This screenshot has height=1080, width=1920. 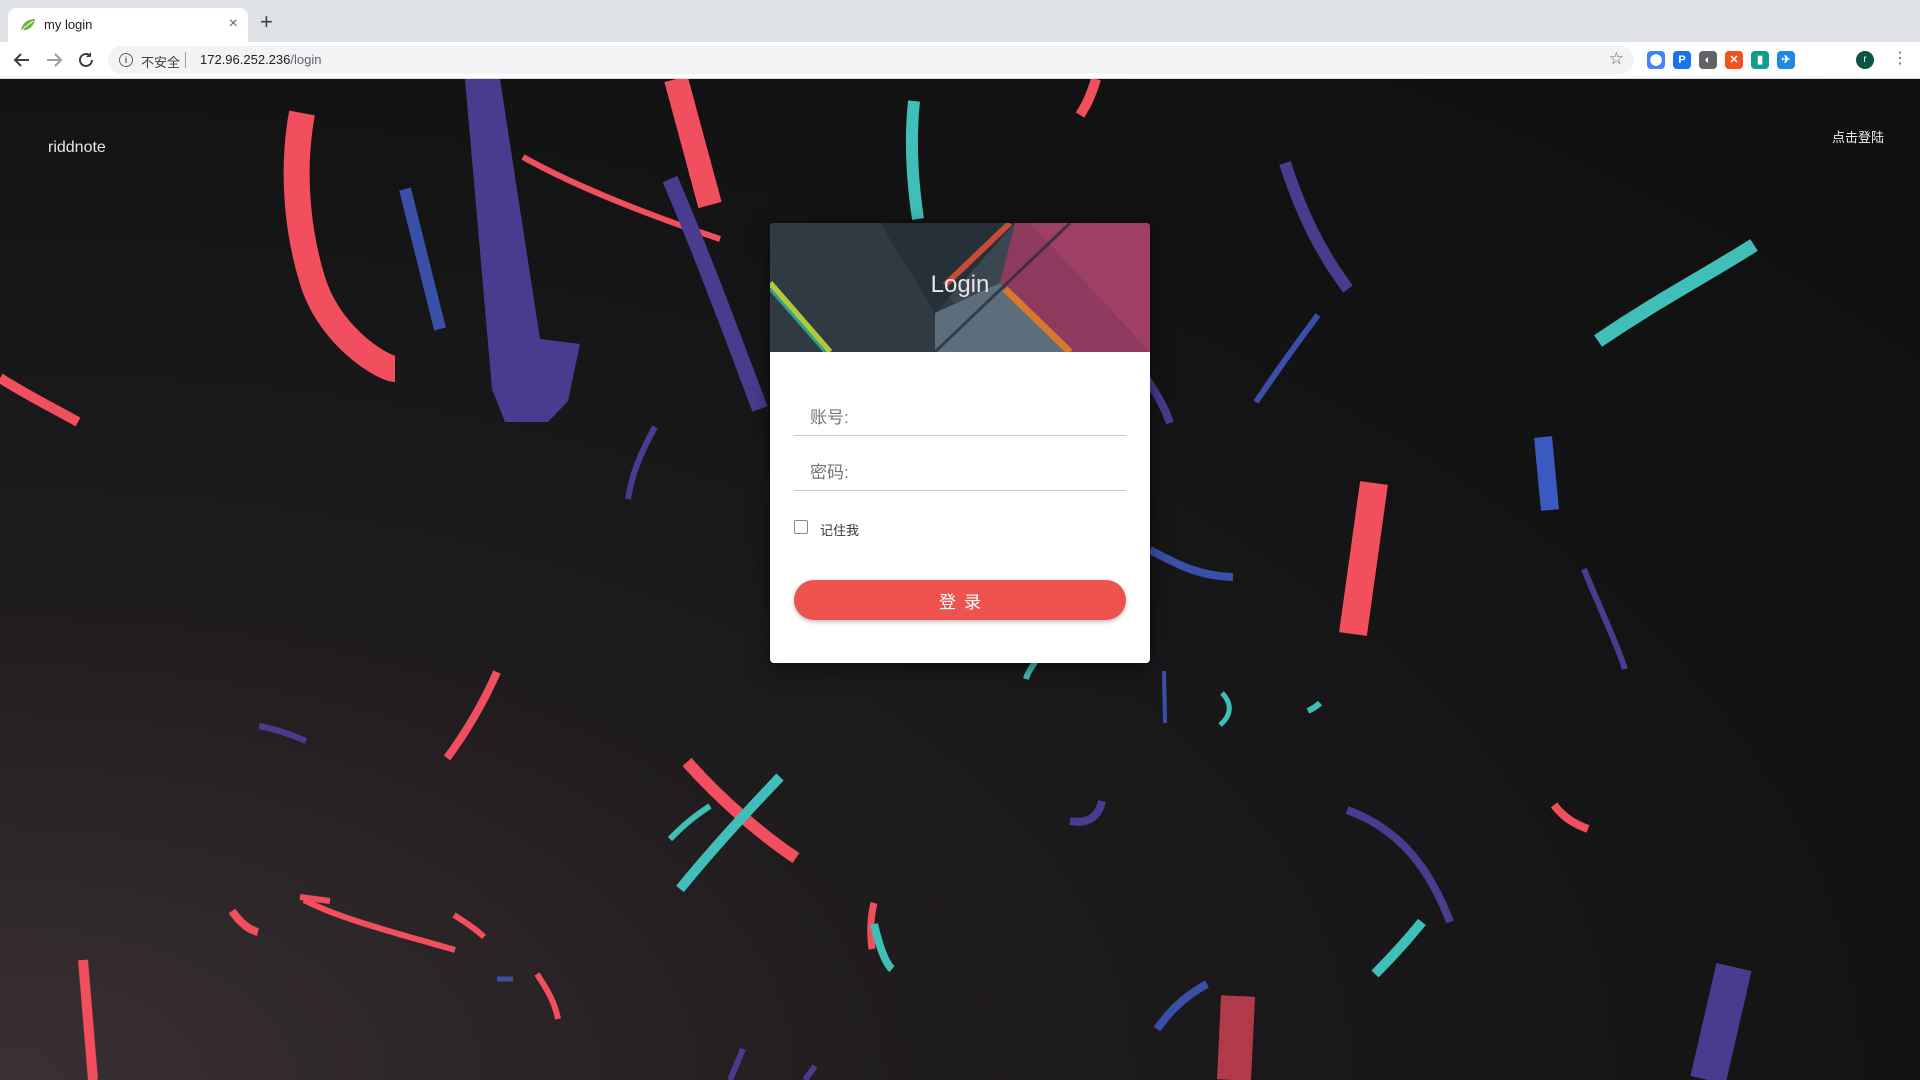 I want to click on forward-icon, so click(x=54, y=60).